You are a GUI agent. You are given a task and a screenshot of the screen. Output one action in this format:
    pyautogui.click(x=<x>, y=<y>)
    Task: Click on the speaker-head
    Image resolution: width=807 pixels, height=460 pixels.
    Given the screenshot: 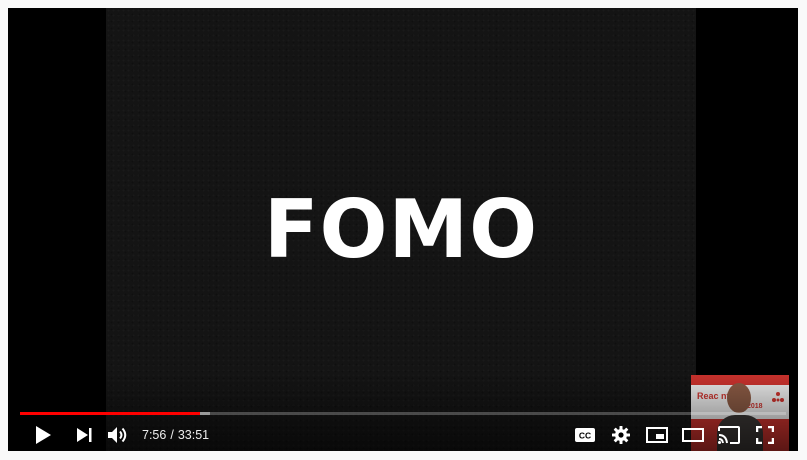 What is the action you would take?
    pyautogui.click(x=739, y=398)
    